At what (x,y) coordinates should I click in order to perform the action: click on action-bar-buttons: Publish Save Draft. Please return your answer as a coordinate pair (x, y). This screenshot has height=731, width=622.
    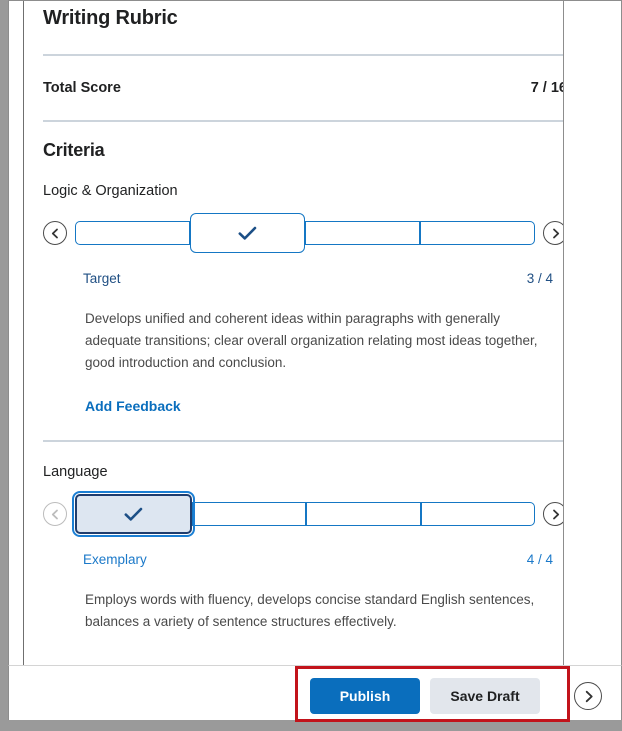
    Looking at the image, I should click on (425, 696).